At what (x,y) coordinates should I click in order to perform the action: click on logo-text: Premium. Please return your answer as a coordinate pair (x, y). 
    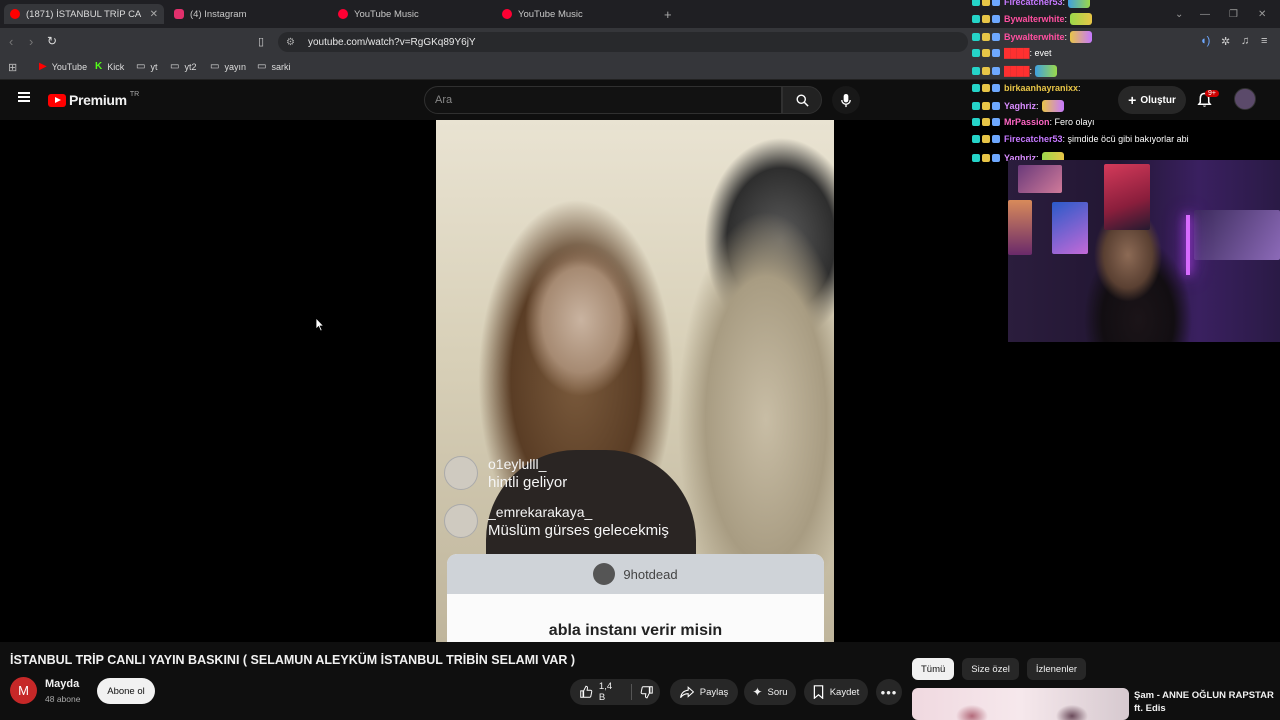
    Looking at the image, I should click on (98, 100).